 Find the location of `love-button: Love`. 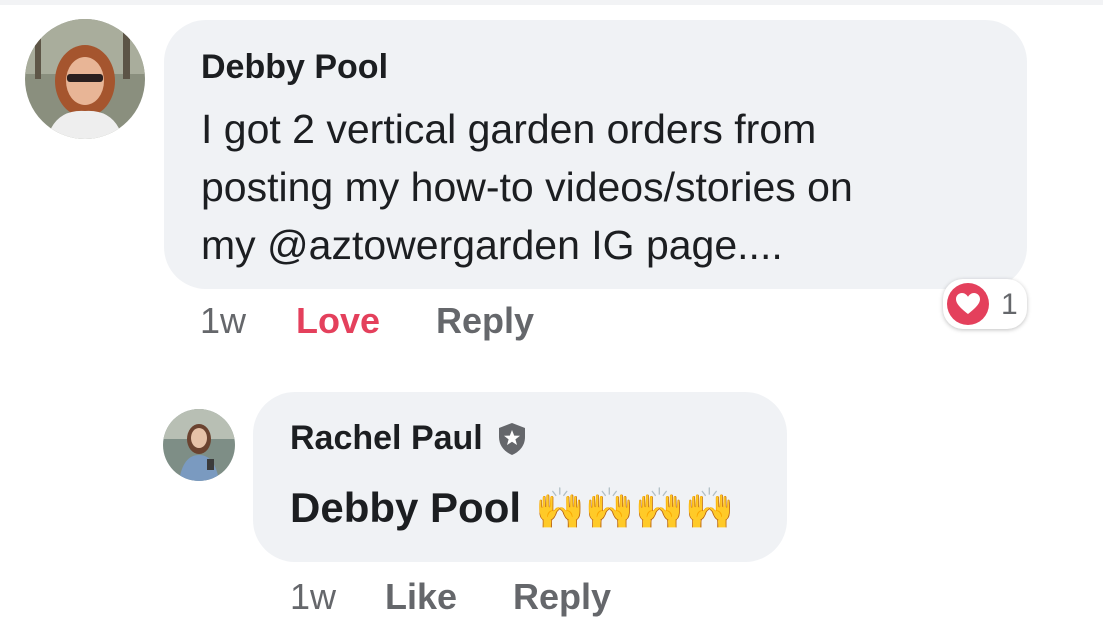

love-button: Love is located at coordinates (338, 321).